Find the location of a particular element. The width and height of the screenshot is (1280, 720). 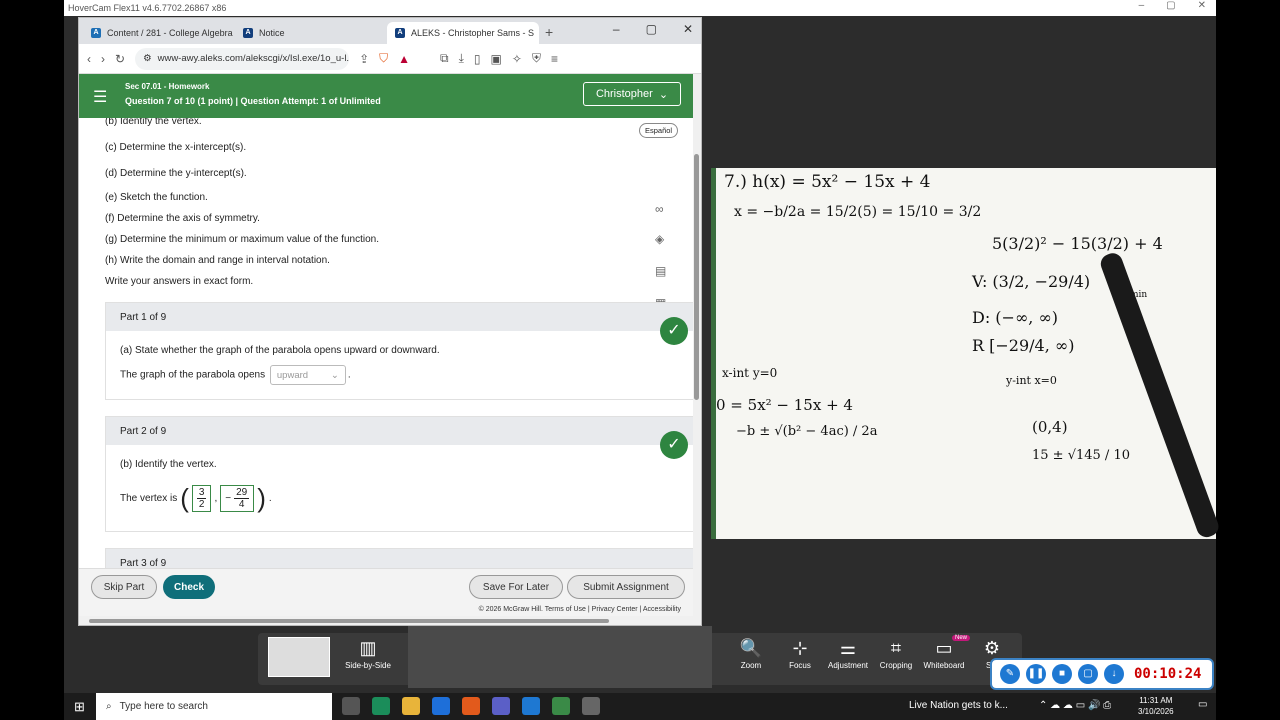

answer-prefix: The graph of the parabola opens is located at coordinates (193, 375).